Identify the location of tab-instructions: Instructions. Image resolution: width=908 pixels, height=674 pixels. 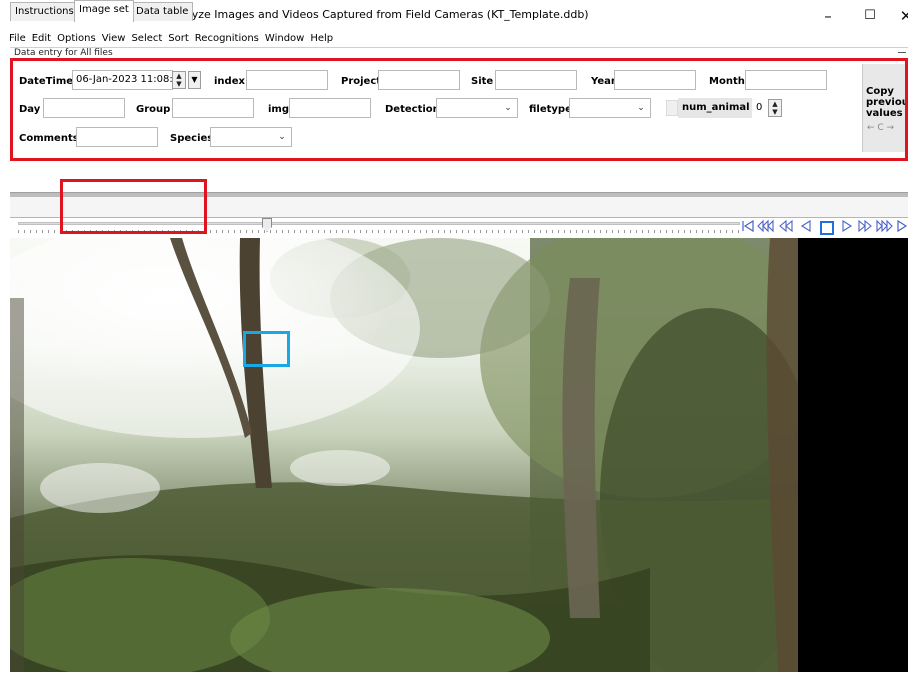
(44, 11).